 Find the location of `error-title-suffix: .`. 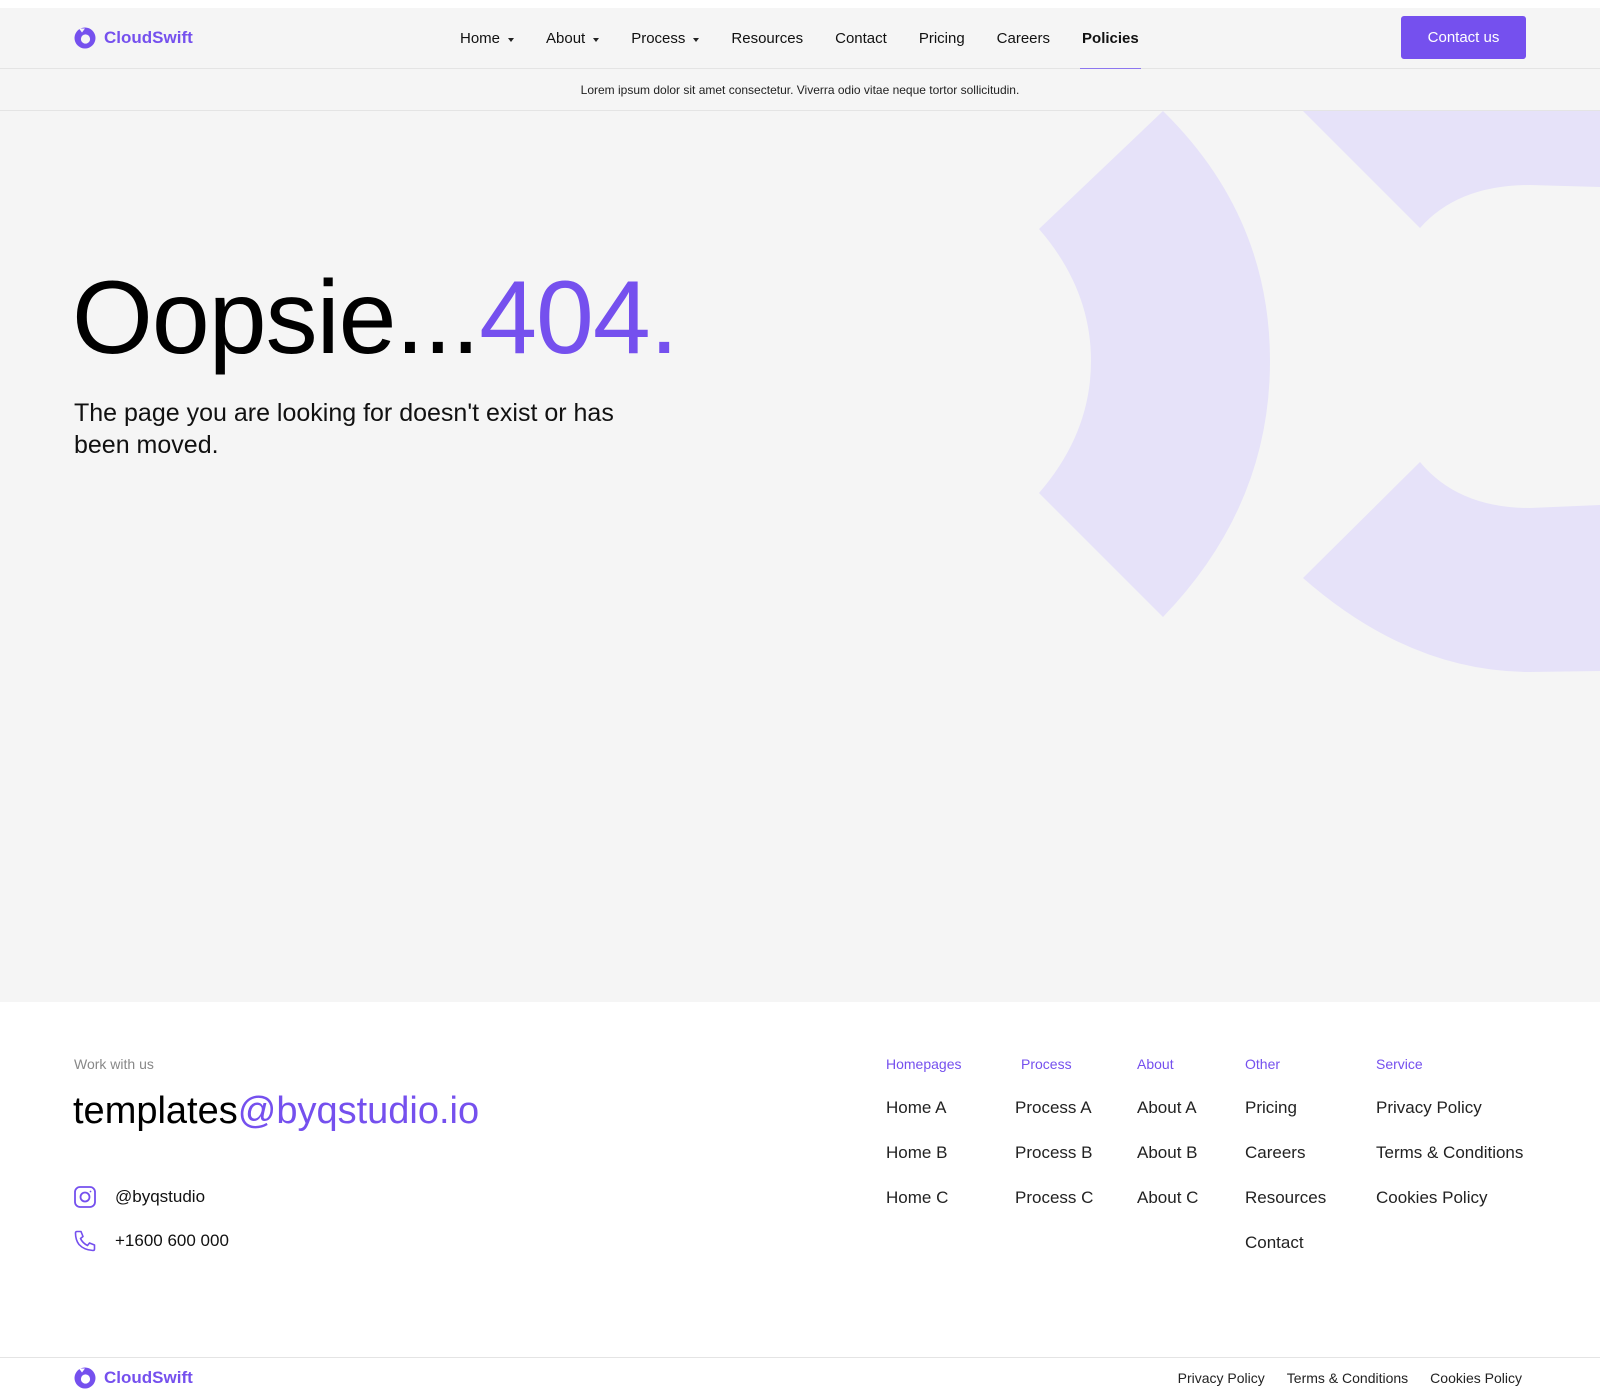

error-title-suffix: . is located at coordinates (664, 318).